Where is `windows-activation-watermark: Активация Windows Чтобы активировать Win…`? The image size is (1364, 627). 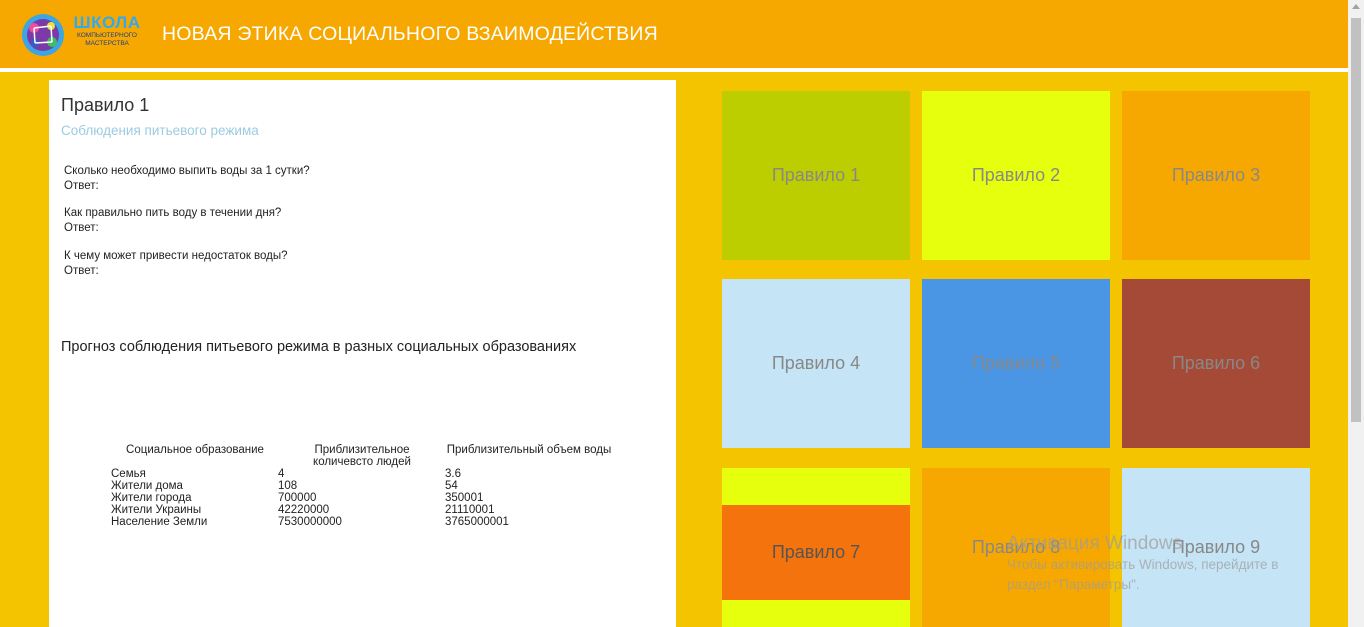
windows-activation-watermark: Активация Windows Чтобы активировать Win… is located at coordinates (1142, 564).